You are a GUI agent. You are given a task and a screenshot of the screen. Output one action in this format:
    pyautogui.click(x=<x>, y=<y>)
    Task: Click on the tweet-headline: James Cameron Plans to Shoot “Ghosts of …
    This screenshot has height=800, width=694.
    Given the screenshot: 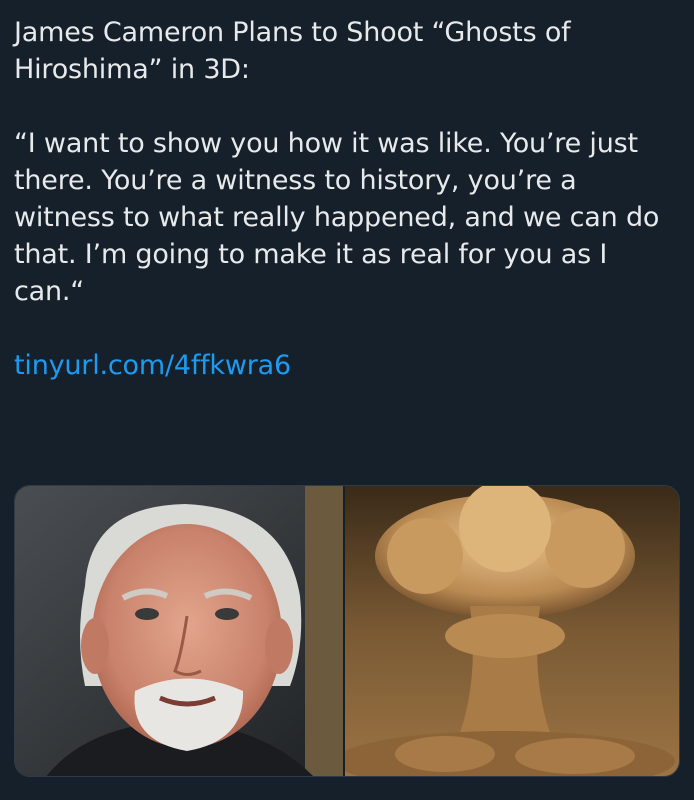 What is the action you would take?
    pyautogui.click(x=292, y=51)
    